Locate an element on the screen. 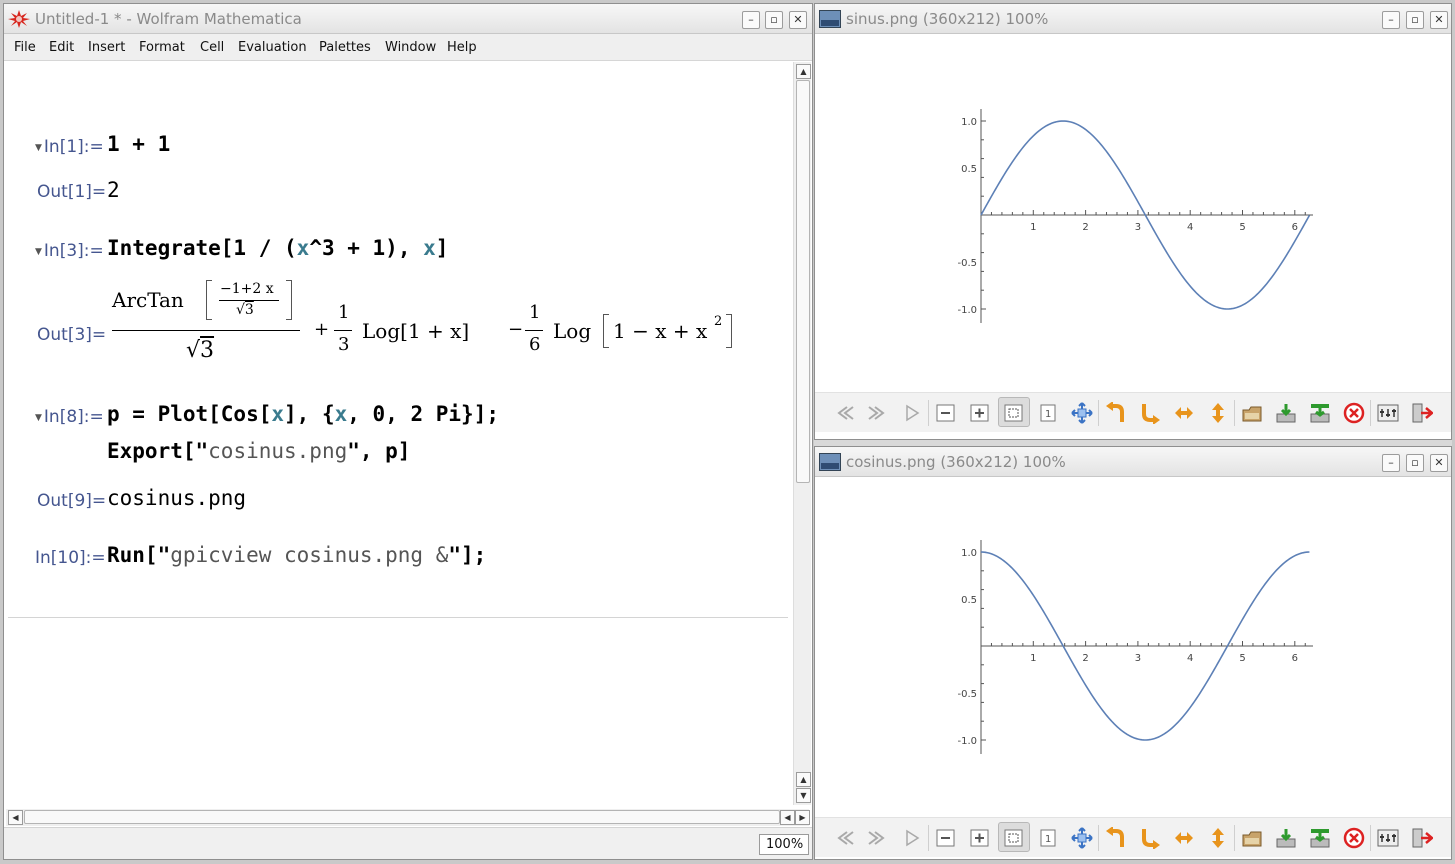 The width and height of the screenshot is (1455, 864). menu-help: Help is located at coordinates (462, 47).